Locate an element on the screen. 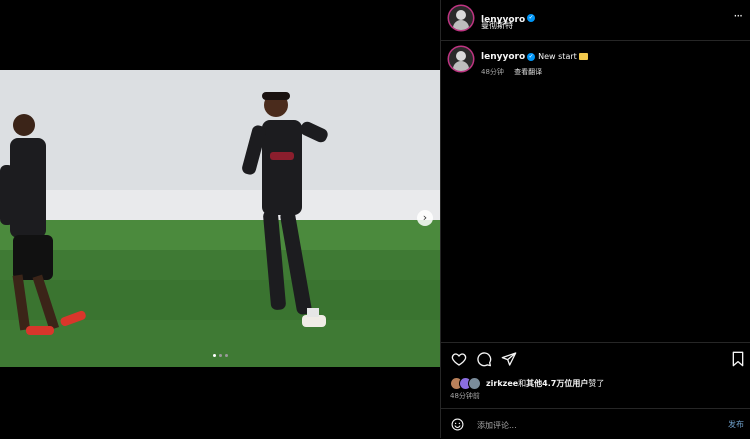 This screenshot has width=750, height=439. caption-meta: 48分钟 查看翻译 is located at coordinates (511, 72).